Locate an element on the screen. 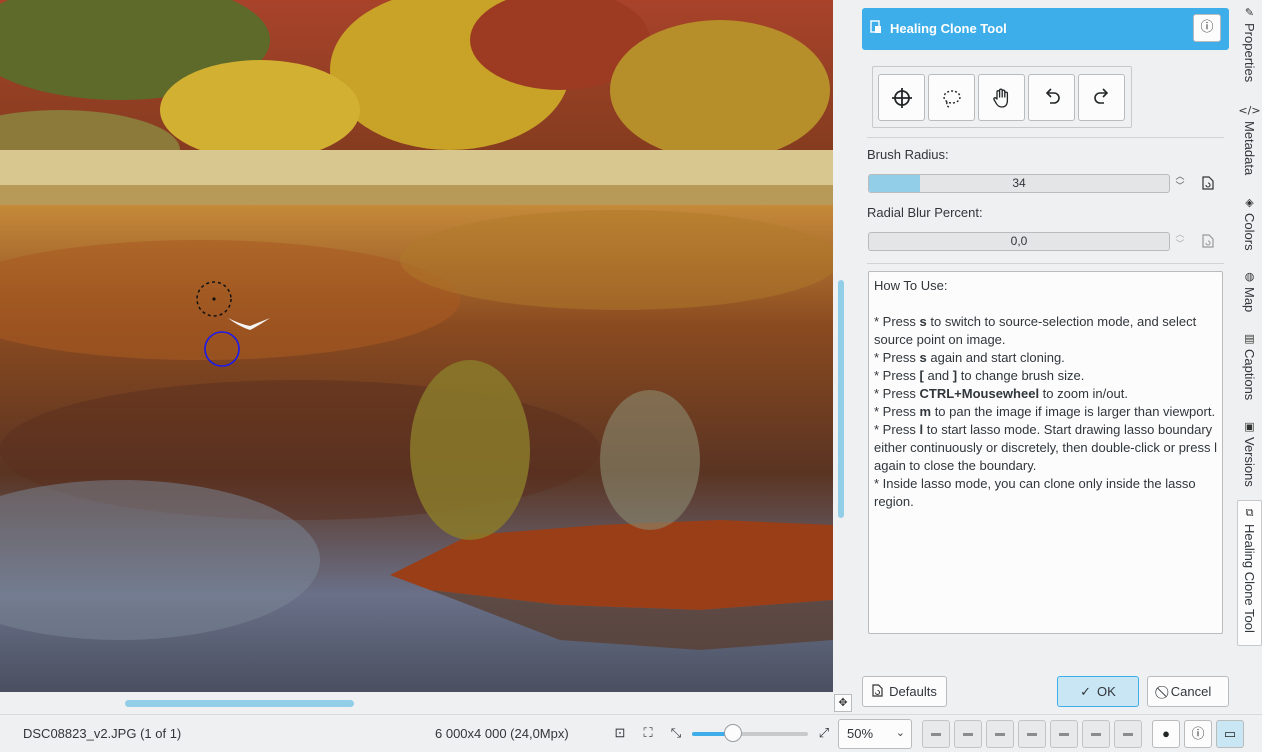  tab-label: Healing Clone Tool is located at coordinates (1249, 578).